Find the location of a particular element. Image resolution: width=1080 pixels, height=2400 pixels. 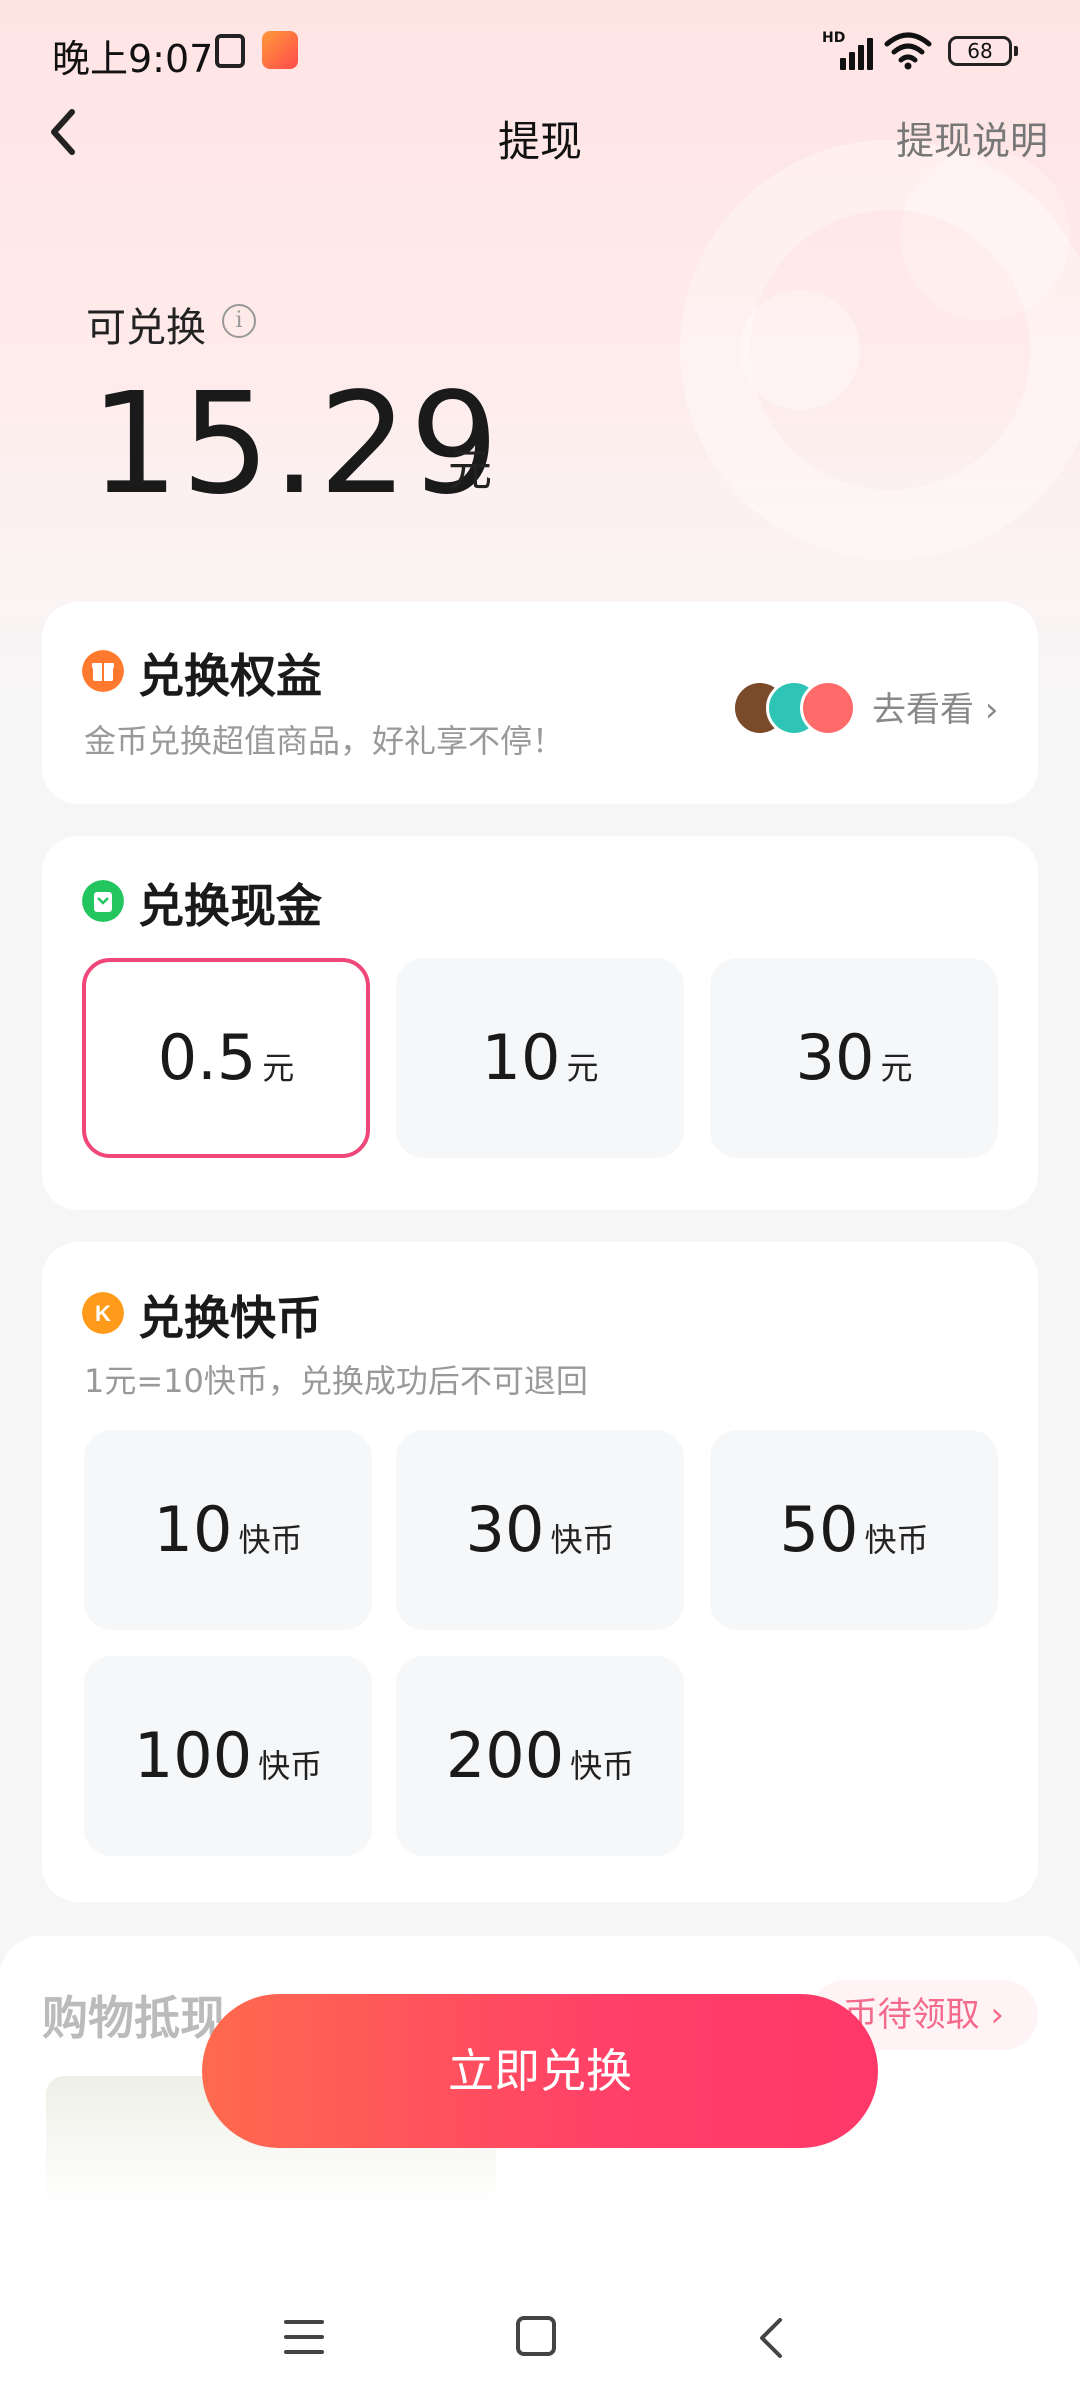

coin-option-value: 10 is located at coordinates (193, 1529).